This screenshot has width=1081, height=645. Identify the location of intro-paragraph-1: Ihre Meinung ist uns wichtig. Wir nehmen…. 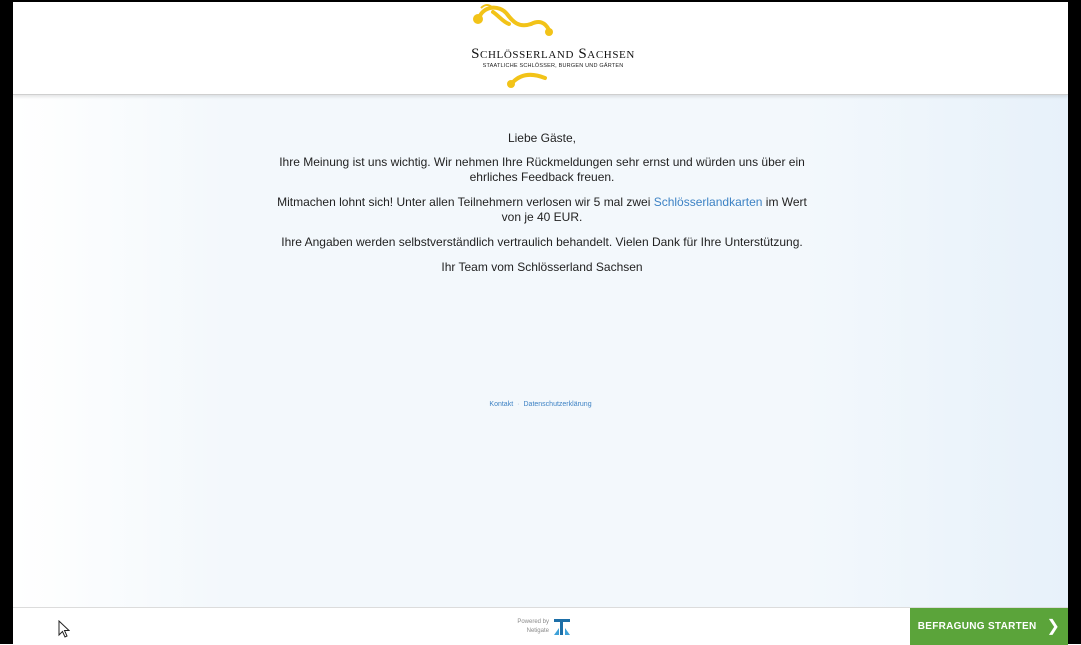
(542, 169).